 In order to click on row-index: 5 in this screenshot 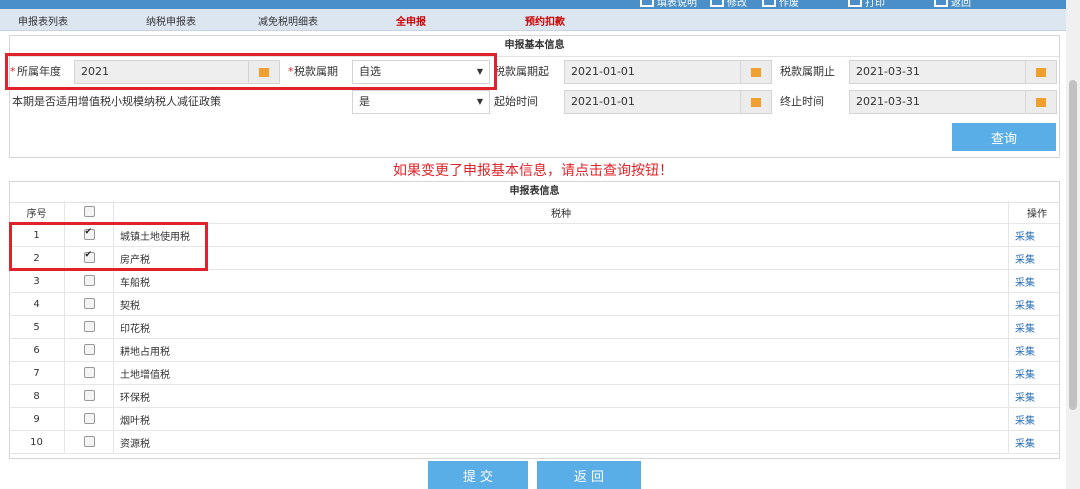, I will do `click(37, 327)`.